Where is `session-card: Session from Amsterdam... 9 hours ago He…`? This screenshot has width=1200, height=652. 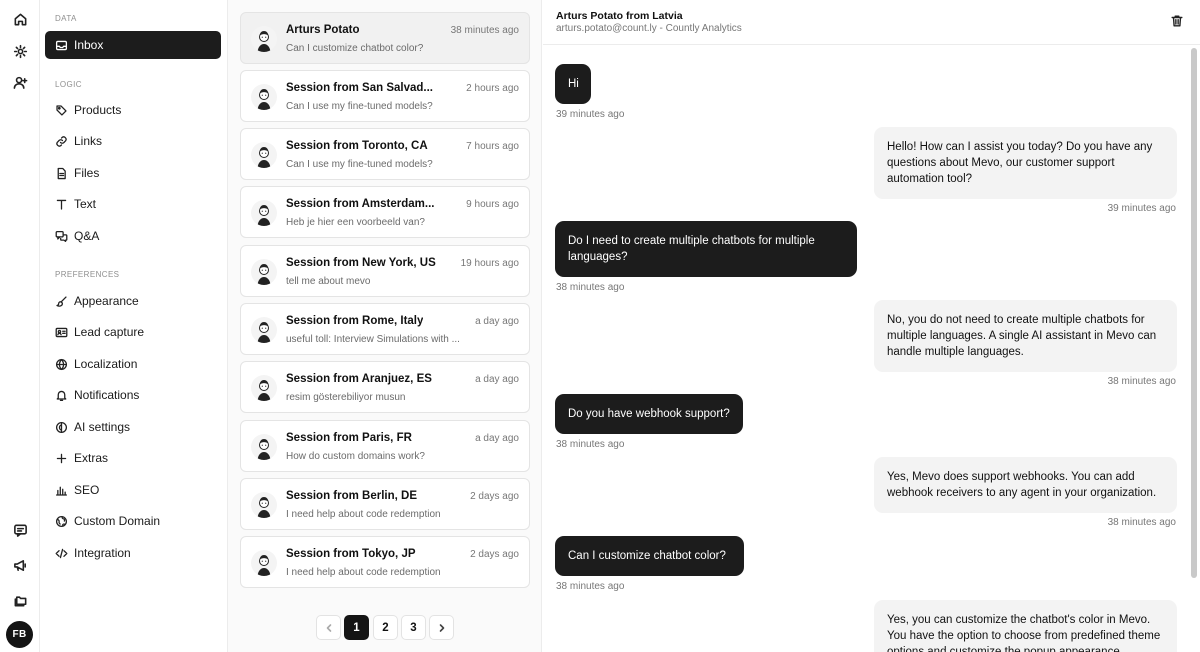
session-card: Session from Amsterdam... 9 hours ago He… is located at coordinates (385, 212).